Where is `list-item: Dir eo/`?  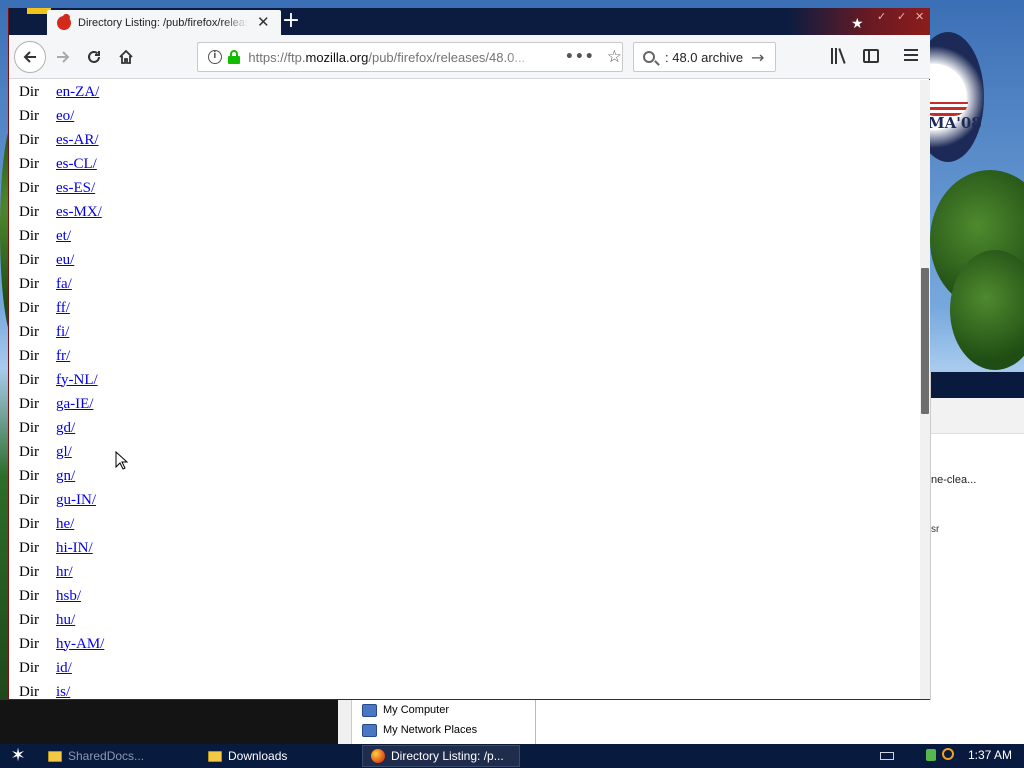 list-item: Dir eo/ is located at coordinates (61, 116).